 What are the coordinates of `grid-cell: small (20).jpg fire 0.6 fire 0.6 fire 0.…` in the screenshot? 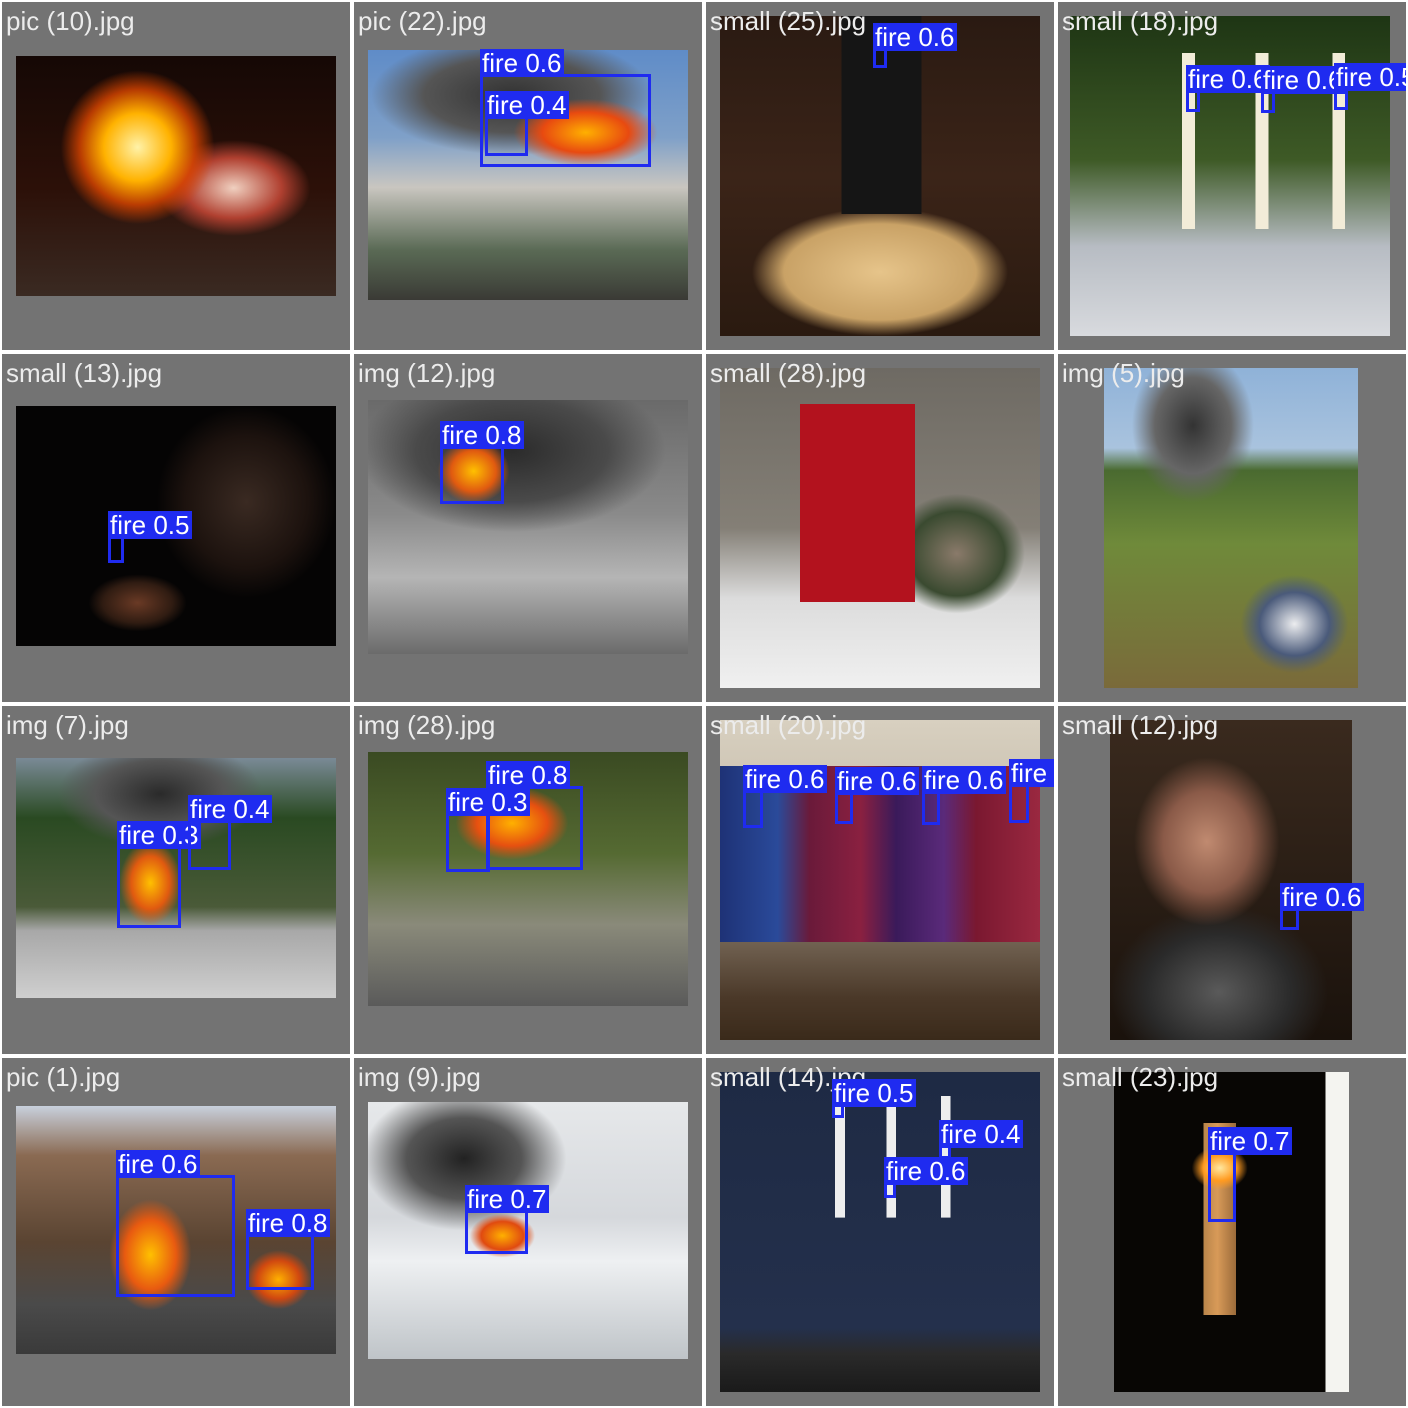 It's located at (880, 880).